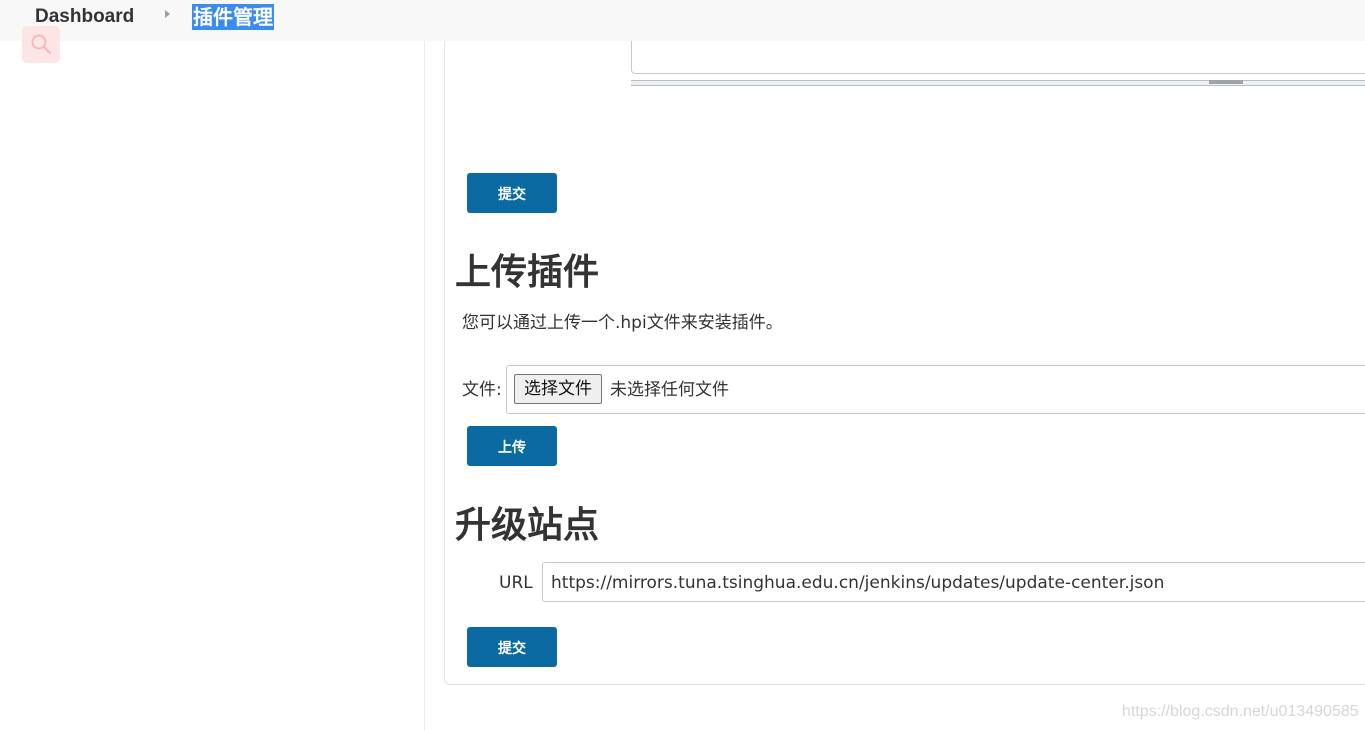  What do you see at coordinates (512, 647) in the screenshot?
I see `update-site-submit-button: 提交` at bounding box center [512, 647].